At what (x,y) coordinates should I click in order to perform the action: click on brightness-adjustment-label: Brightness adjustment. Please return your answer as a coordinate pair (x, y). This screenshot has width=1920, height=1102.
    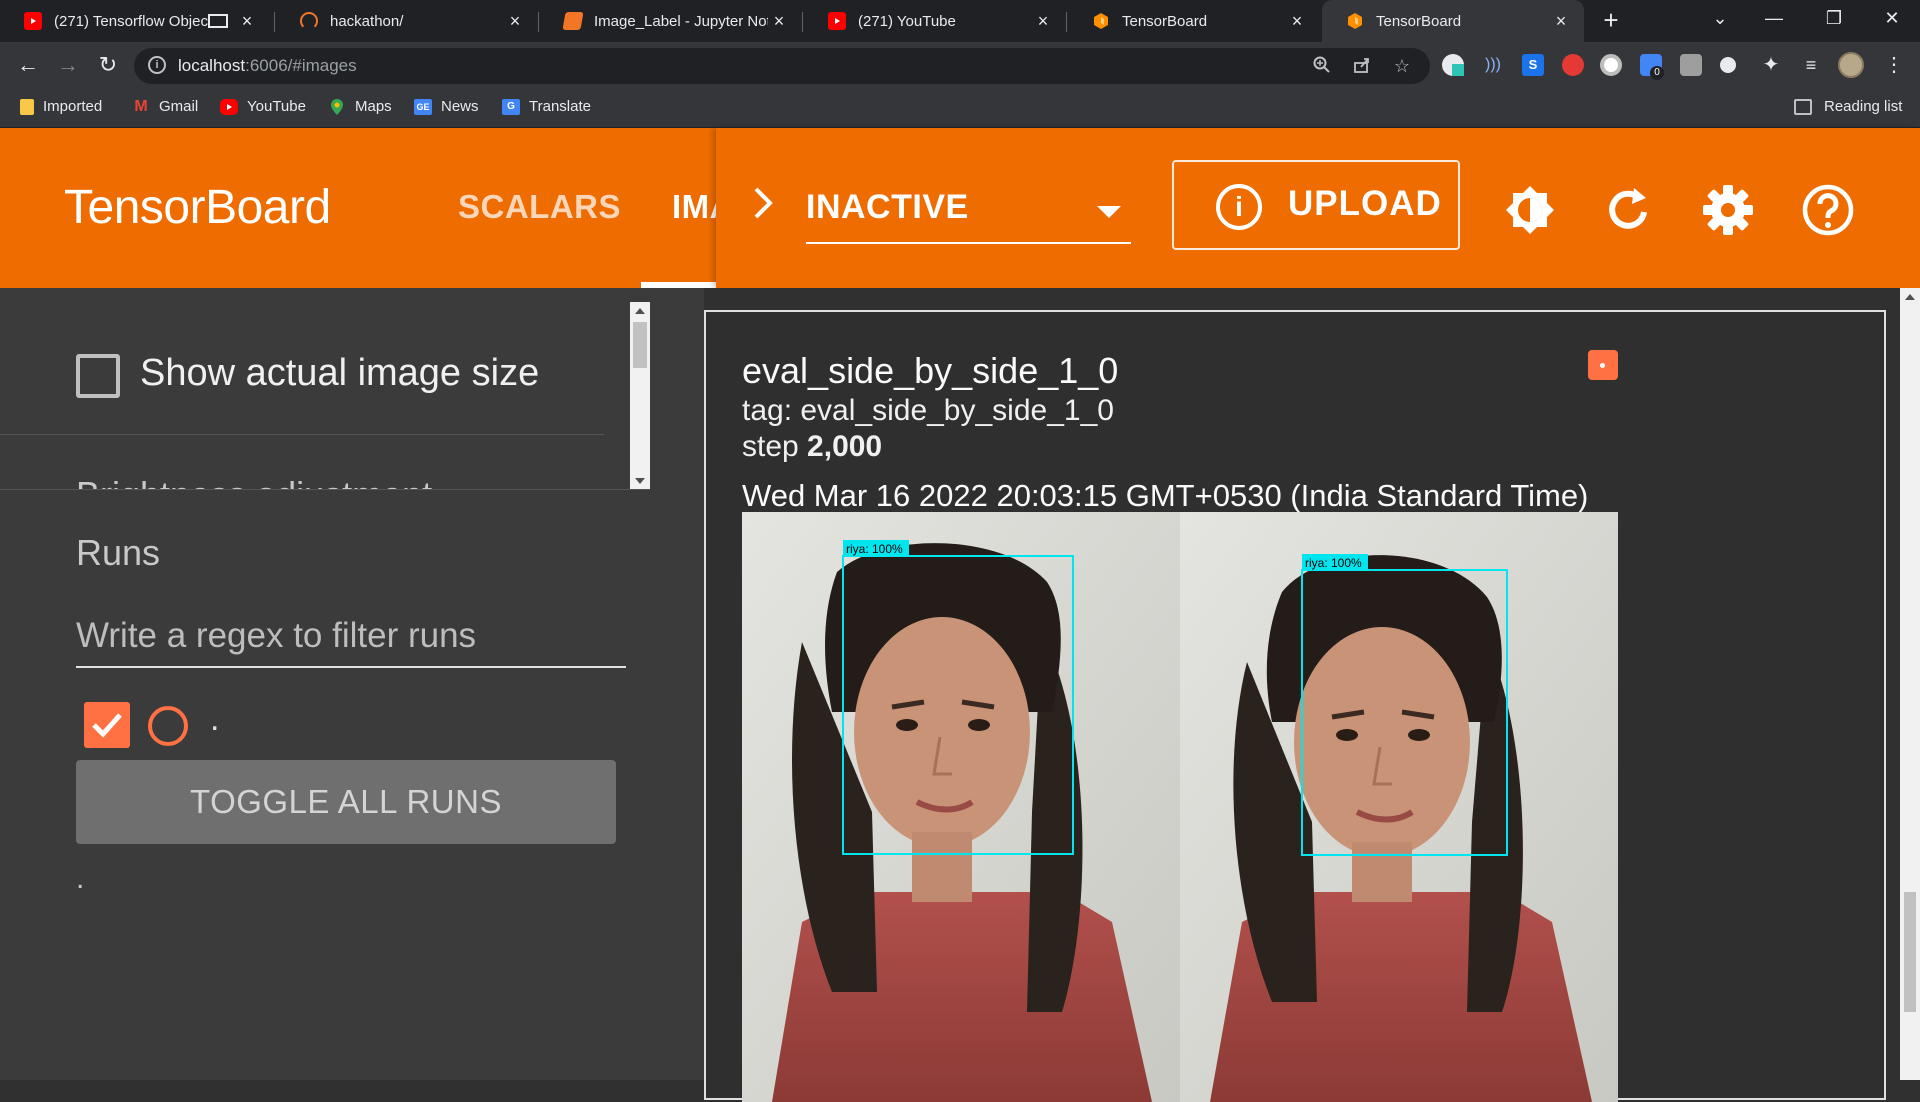
    Looking at the image, I should click on (254, 481).